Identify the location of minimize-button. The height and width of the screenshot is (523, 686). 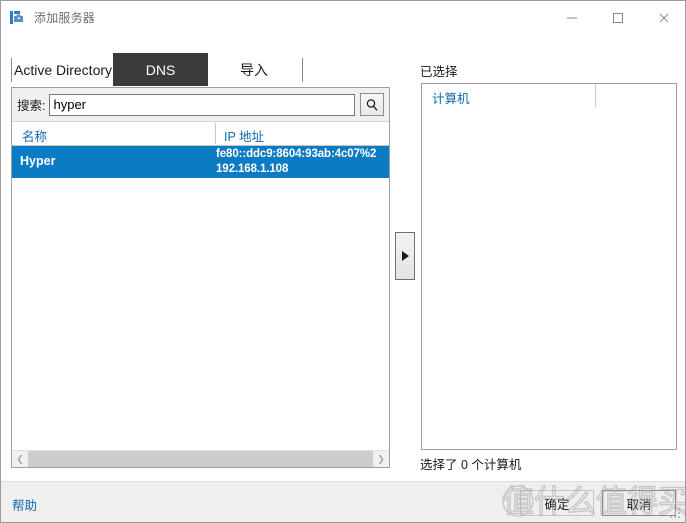
(572, 17).